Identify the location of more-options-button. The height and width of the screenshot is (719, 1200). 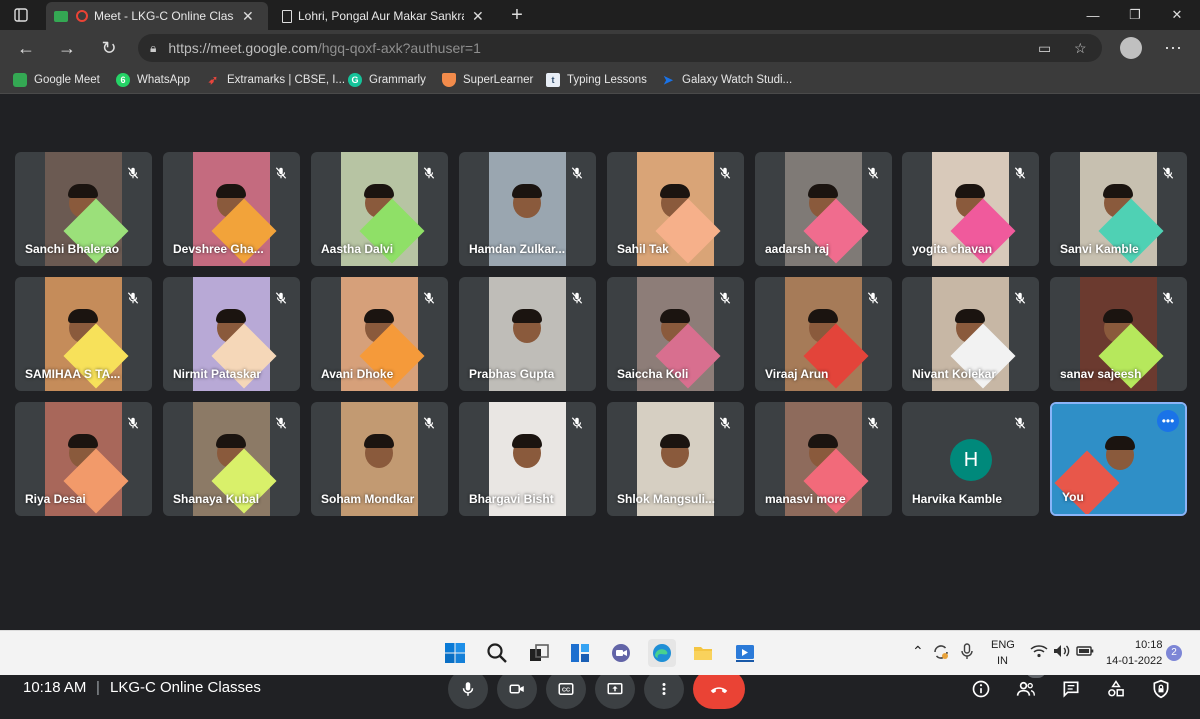
(664, 689).